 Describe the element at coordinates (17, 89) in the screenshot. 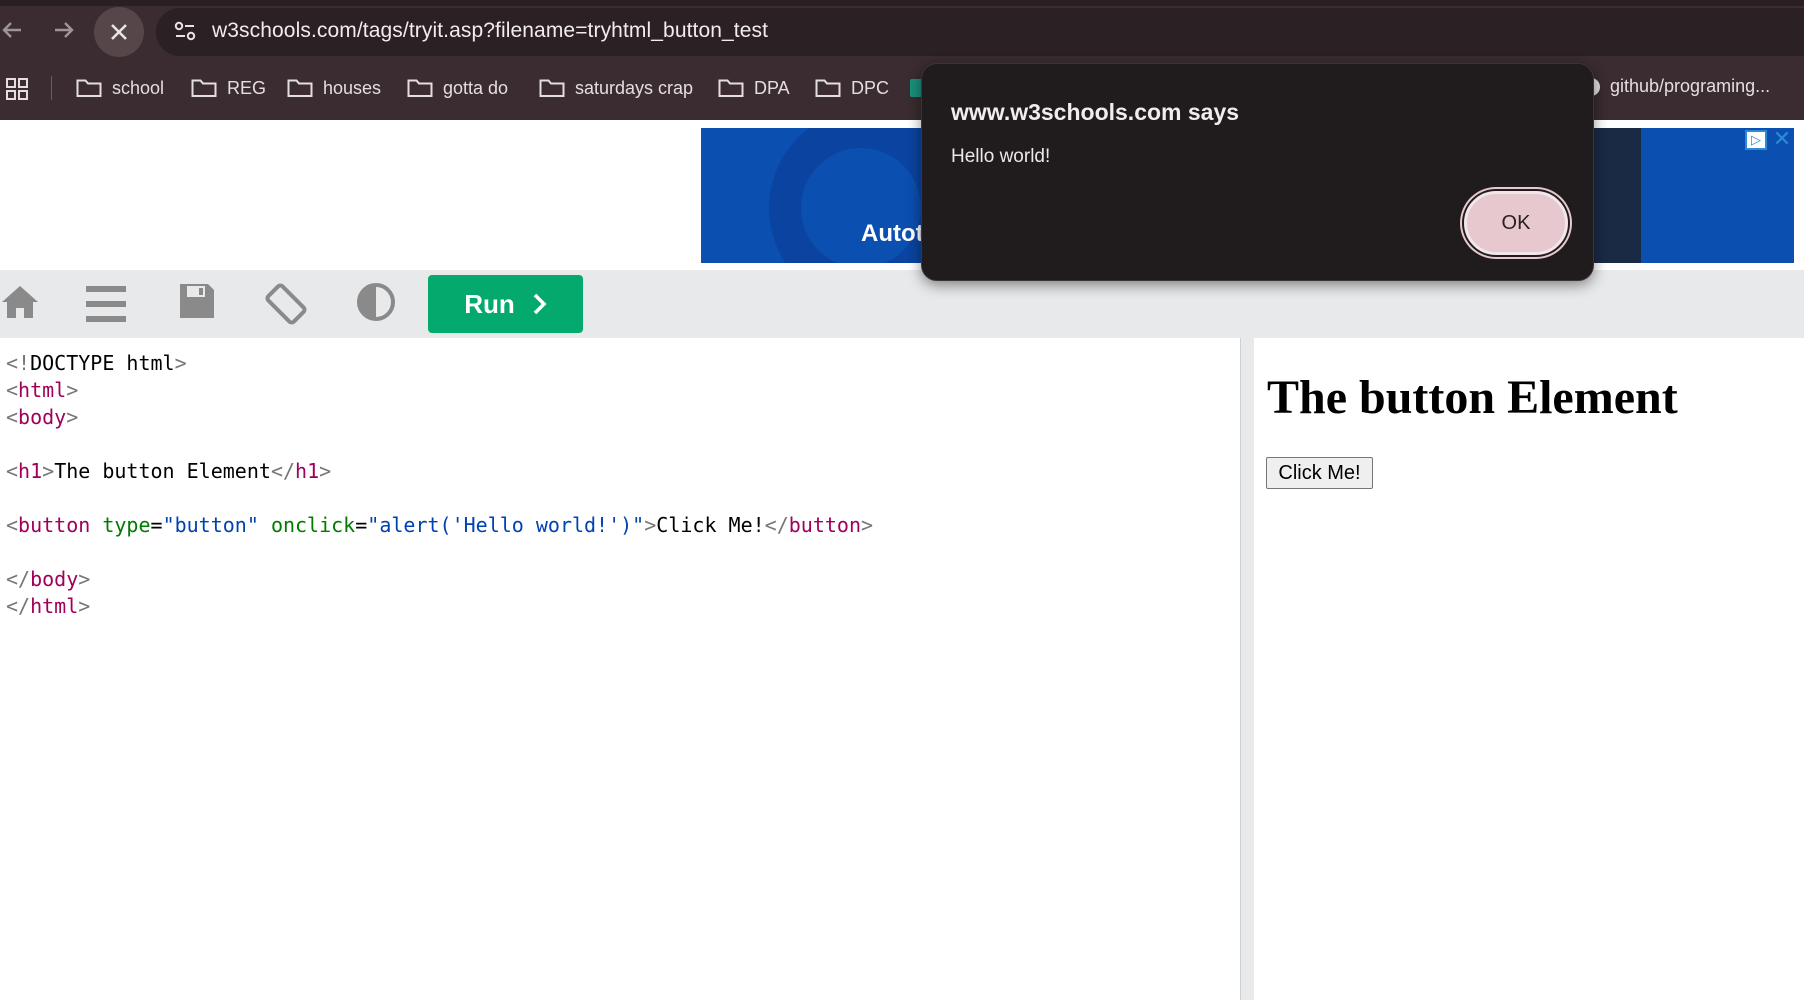

I see `apps-grid-icon` at that location.